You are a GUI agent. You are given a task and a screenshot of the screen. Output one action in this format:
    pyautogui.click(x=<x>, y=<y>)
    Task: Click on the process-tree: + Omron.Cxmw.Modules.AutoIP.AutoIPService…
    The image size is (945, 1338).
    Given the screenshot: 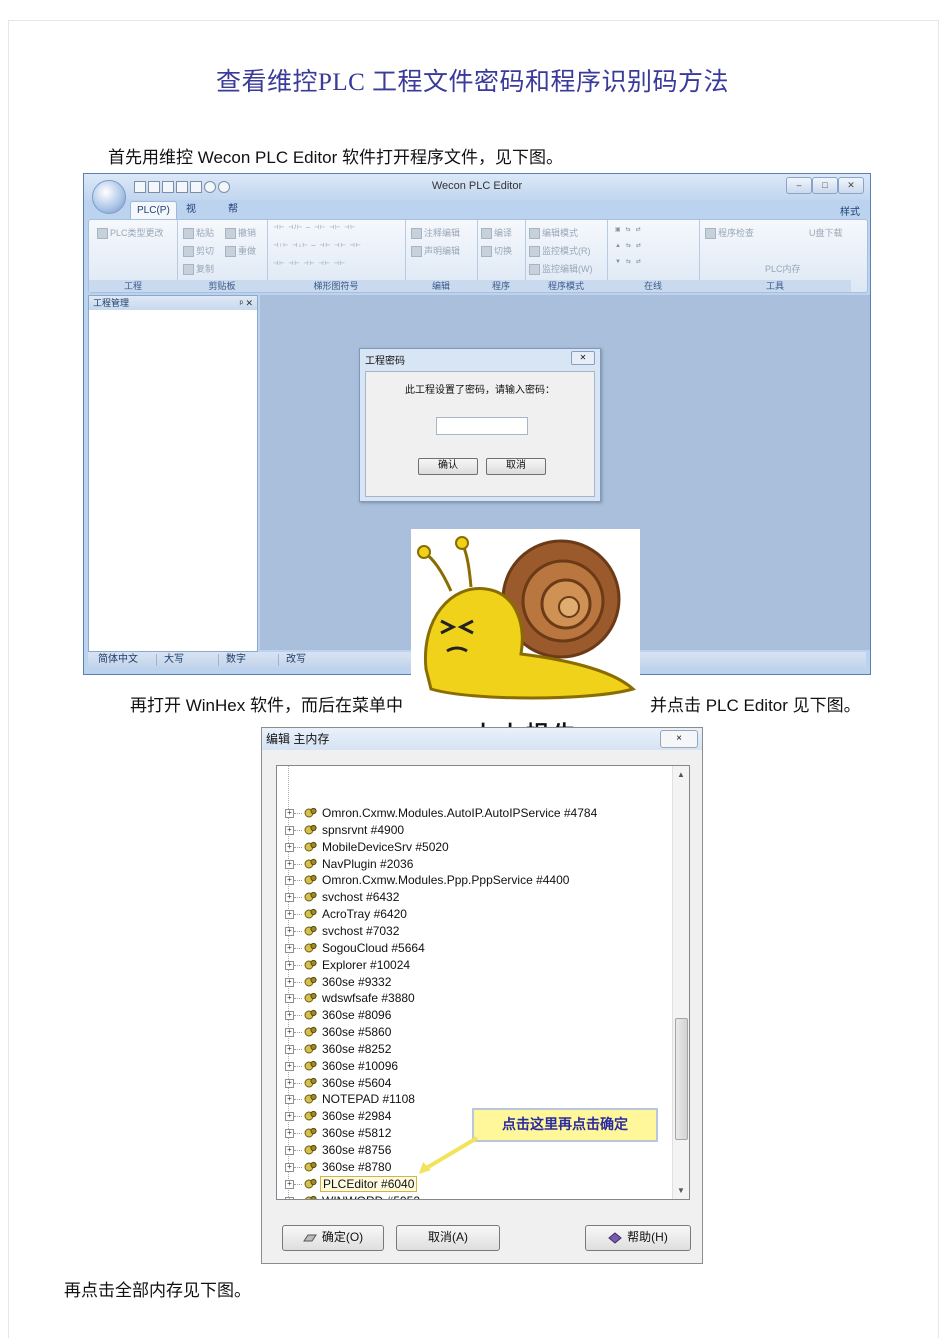 What is the action you would take?
    pyautogui.click(x=483, y=982)
    